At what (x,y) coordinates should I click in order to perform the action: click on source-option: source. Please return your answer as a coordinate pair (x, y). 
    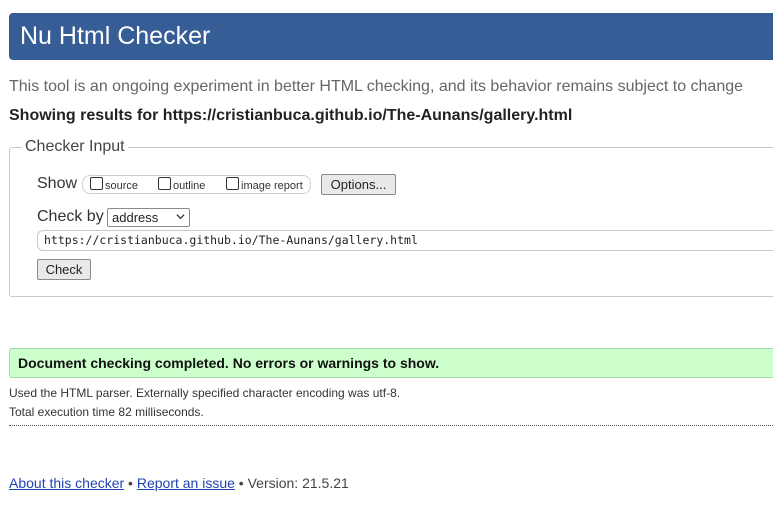
    Looking at the image, I should click on (114, 185).